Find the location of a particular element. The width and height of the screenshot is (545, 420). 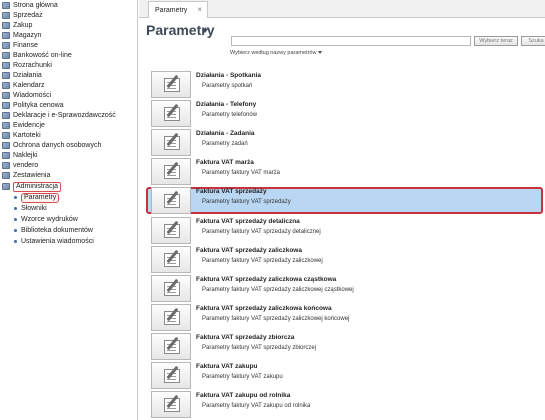

sidebar-item-label: Strona główna is located at coordinates (35, 5).